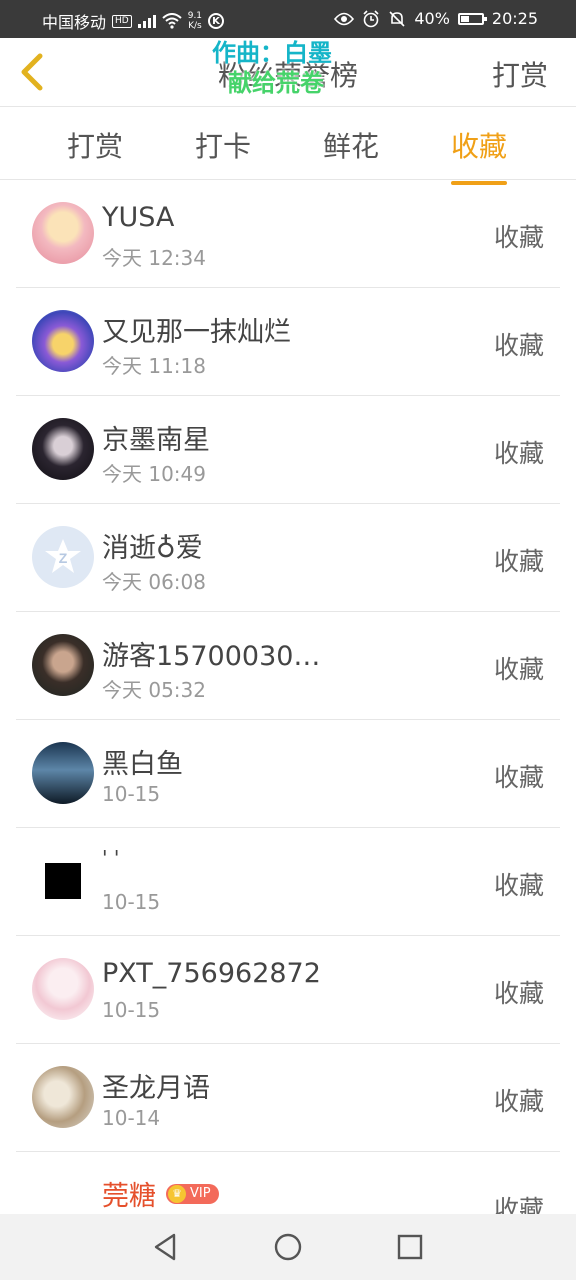  Describe the element at coordinates (195, 26) in the screenshot. I see `net-speed-unit: K/s` at that location.